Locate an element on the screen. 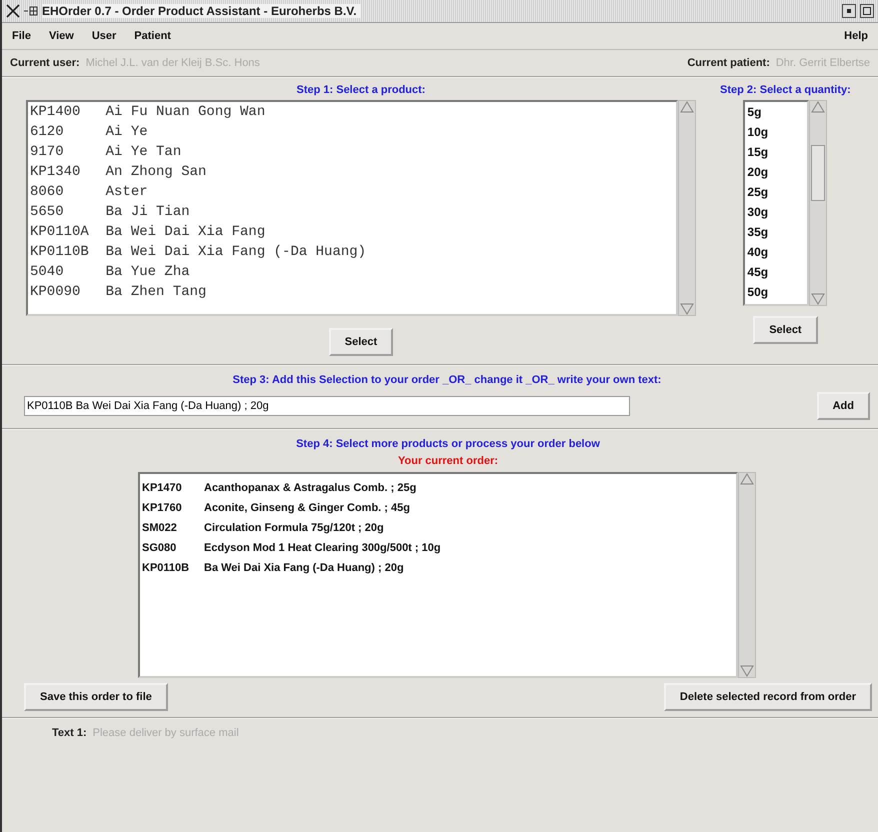 The width and height of the screenshot is (878, 832). maximize-button is located at coordinates (867, 11).